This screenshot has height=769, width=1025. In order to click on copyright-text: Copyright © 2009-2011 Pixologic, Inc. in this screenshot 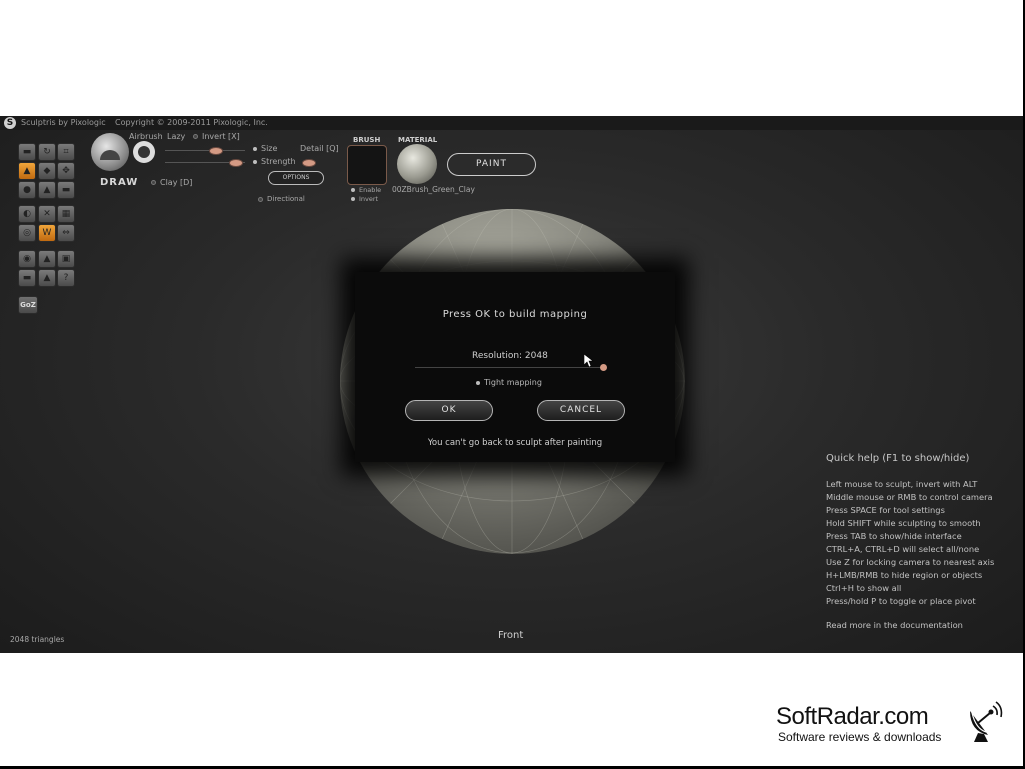, I will do `click(191, 122)`.